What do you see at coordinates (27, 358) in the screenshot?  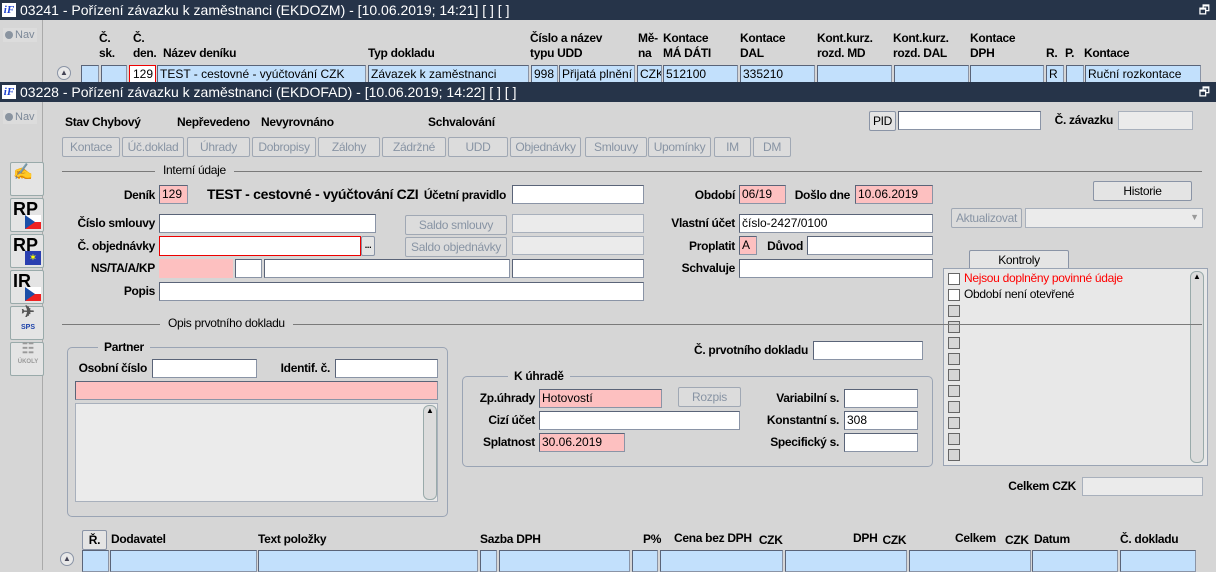 I see `ukoly-button: ☷ ÚKOLY` at bounding box center [27, 358].